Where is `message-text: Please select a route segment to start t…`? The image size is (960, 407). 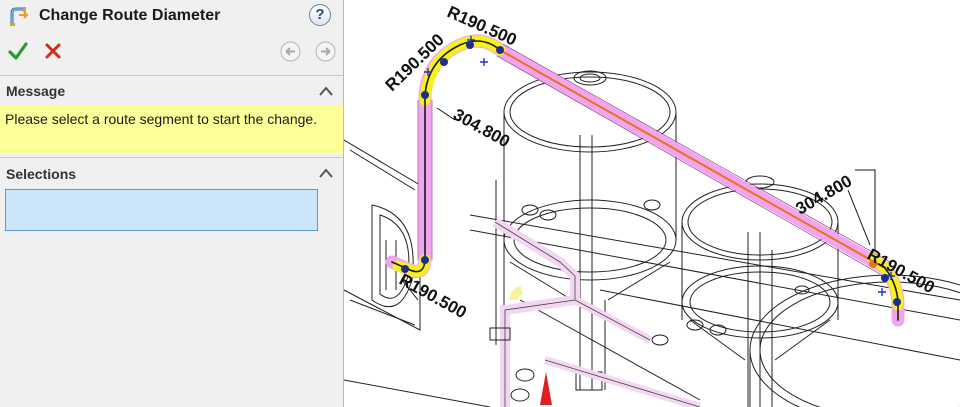
message-text: Please select a route segment to start t… is located at coordinates (171, 130).